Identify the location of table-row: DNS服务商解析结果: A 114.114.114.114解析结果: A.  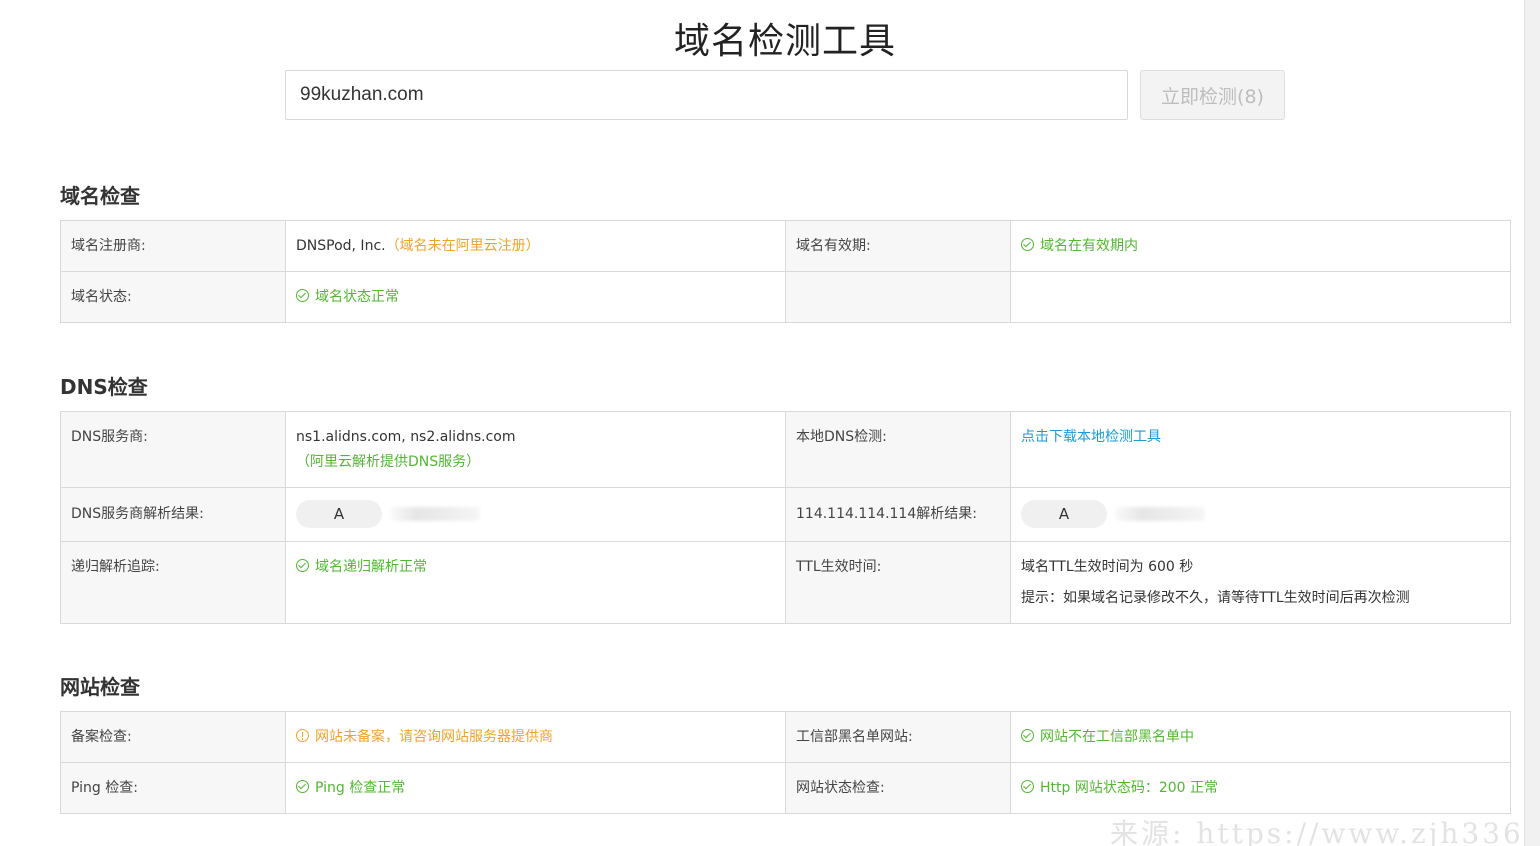
(785, 514).